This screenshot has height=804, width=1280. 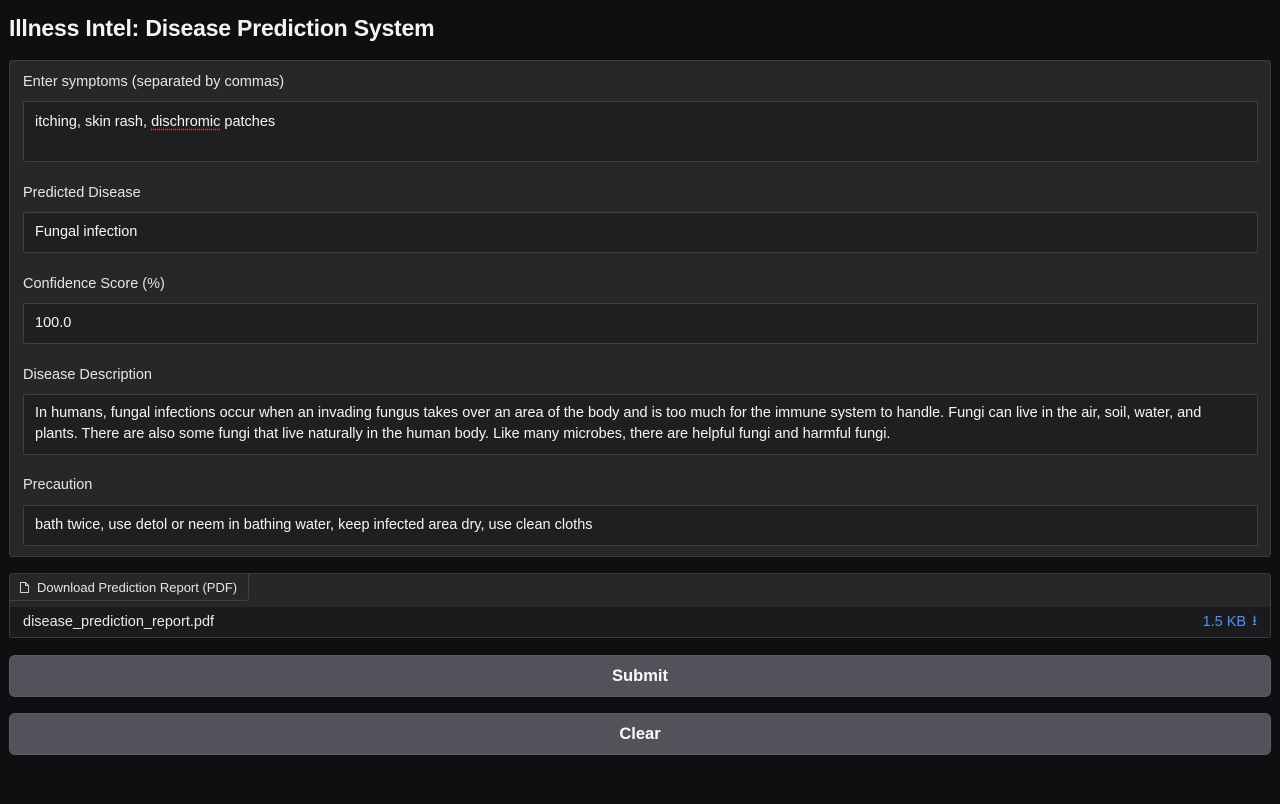 What do you see at coordinates (118, 622) in the screenshot?
I see `file-name: disease_prediction_report.pdf` at bounding box center [118, 622].